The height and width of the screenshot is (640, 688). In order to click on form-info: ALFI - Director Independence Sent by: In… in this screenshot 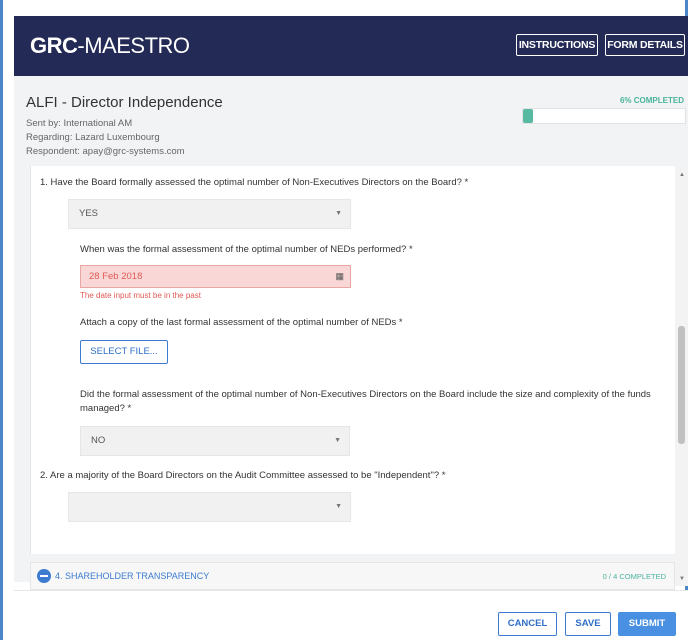, I will do `click(351, 121)`.